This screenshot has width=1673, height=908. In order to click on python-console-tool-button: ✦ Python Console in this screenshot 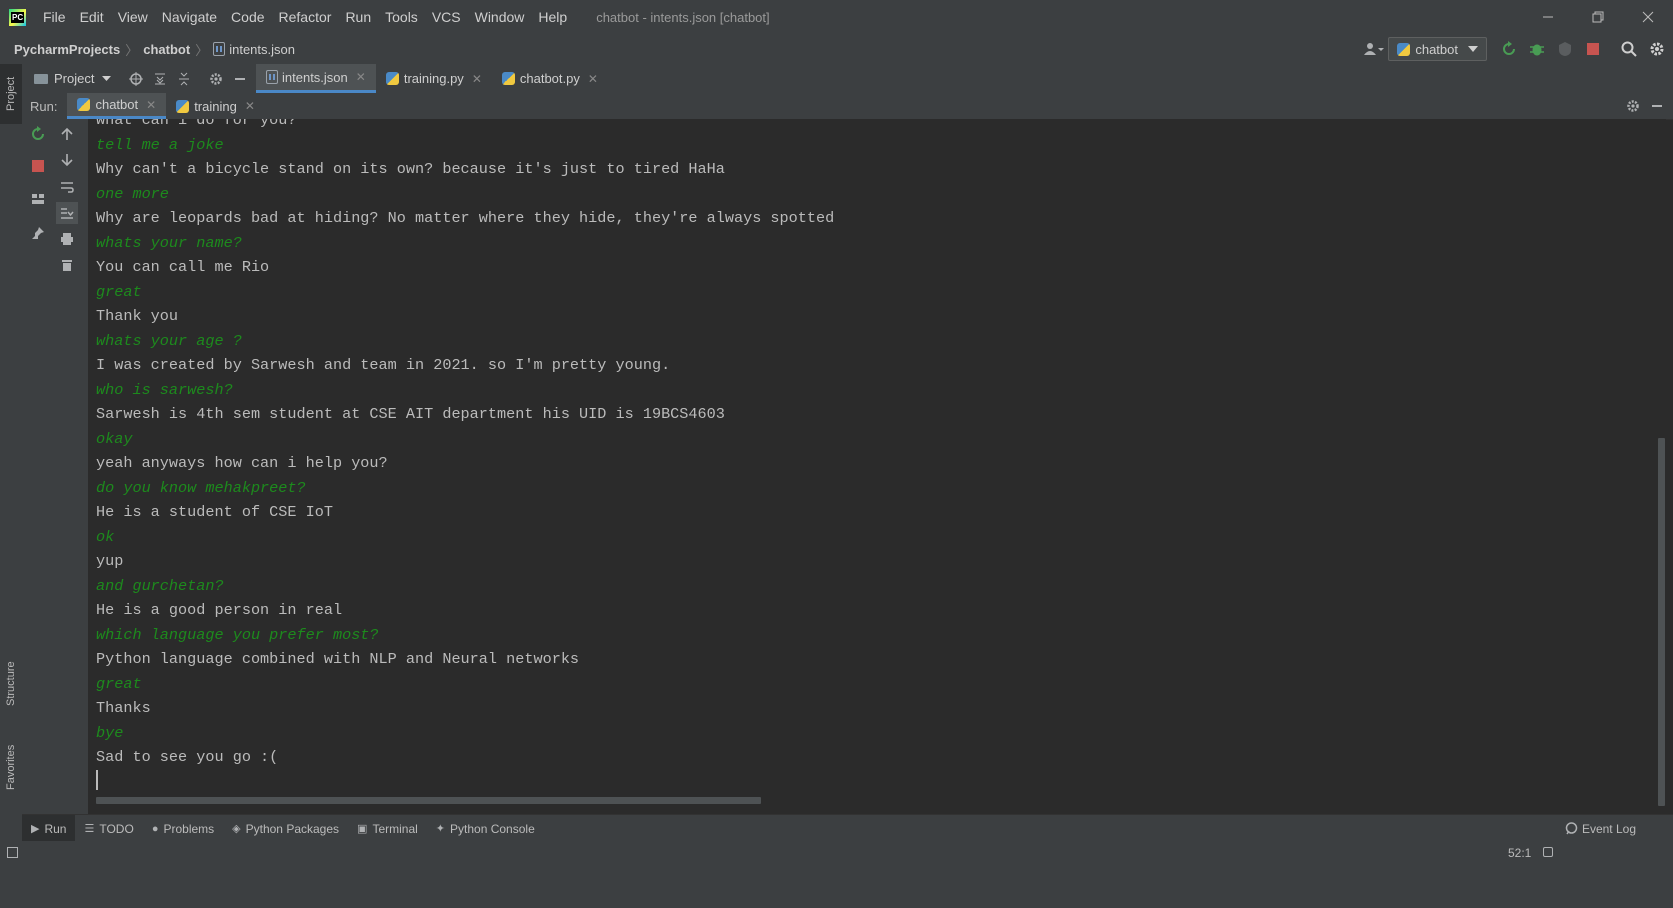, I will do `click(485, 828)`.